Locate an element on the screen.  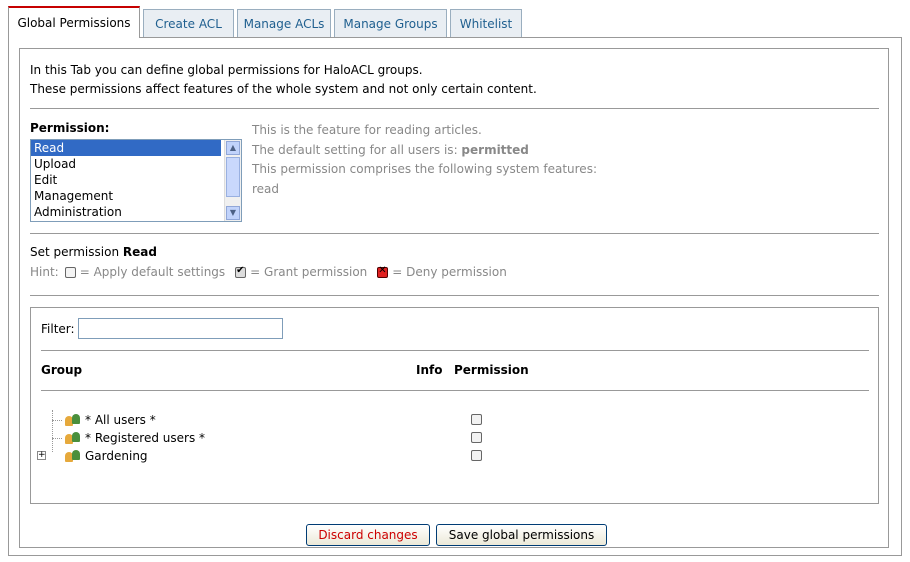
tab-create-acl: Create ACL is located at coordinates (188, 23).